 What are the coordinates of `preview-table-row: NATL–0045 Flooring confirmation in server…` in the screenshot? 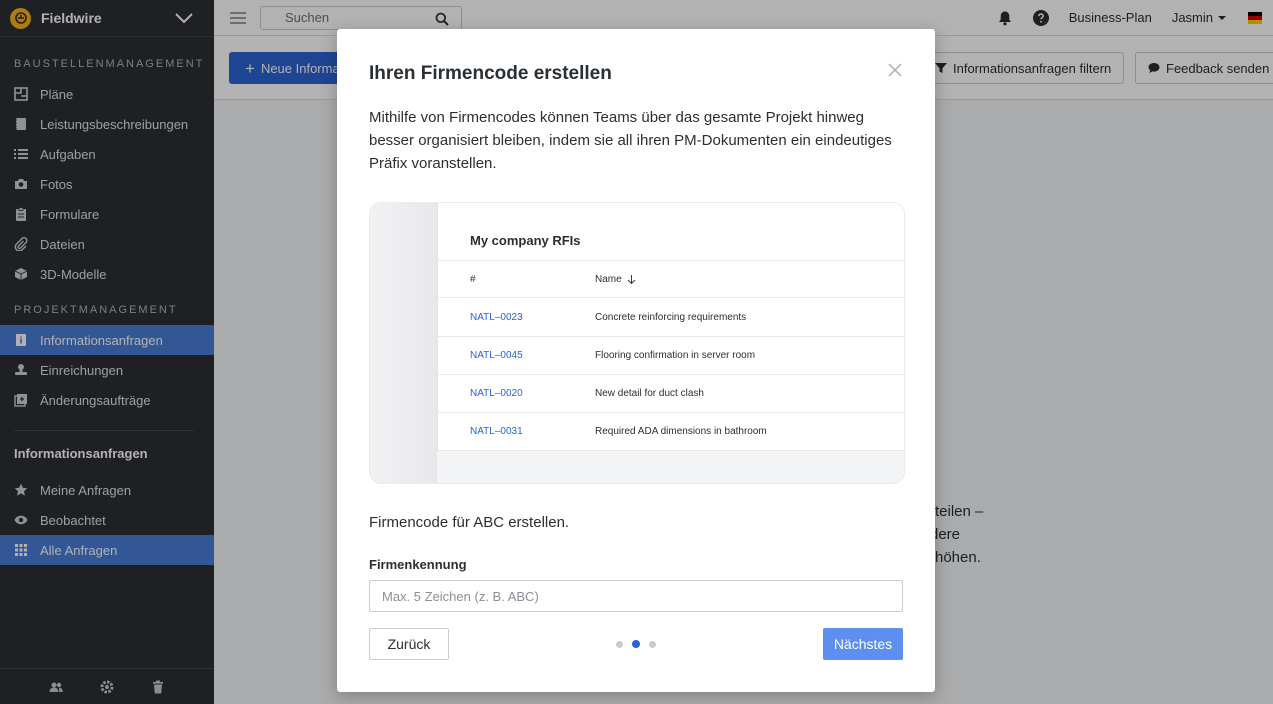 It's located at (671, 355).